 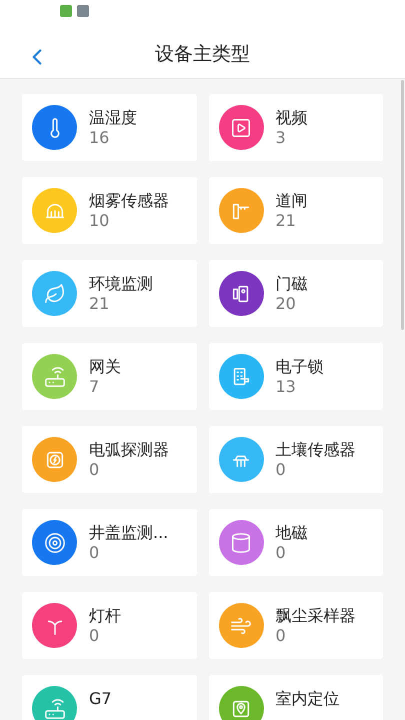 What do you see at coordinates (281, 138) in the screenshot?
I see `device-count: 3` at bounding box center [281, 138].